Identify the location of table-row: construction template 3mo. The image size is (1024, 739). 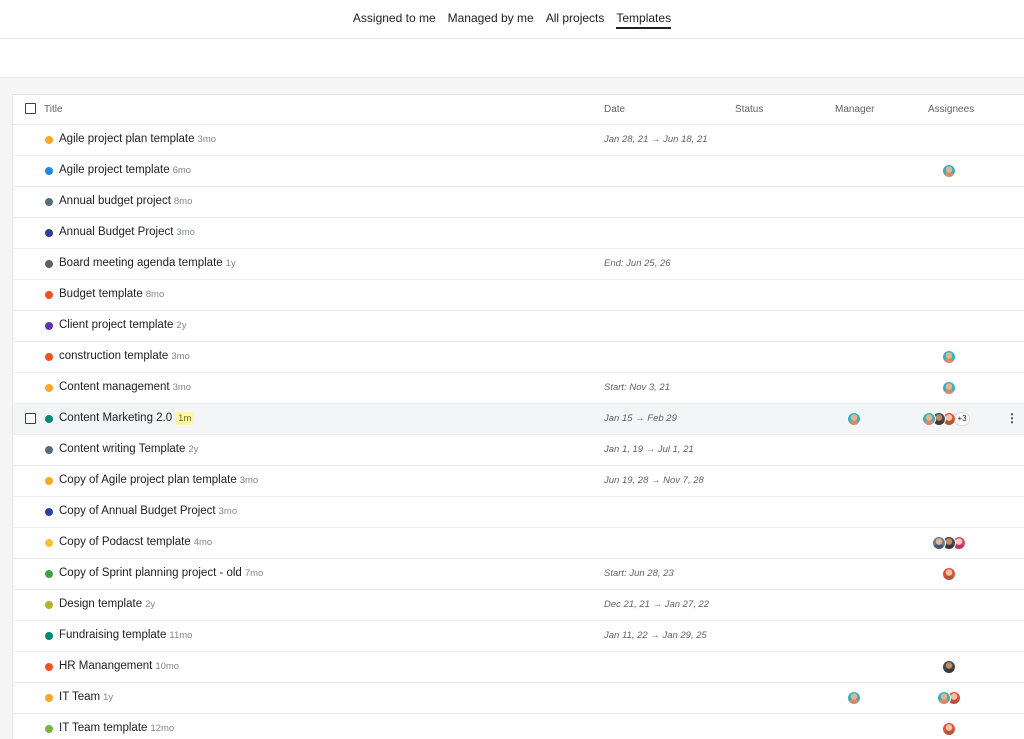
(518, 357).